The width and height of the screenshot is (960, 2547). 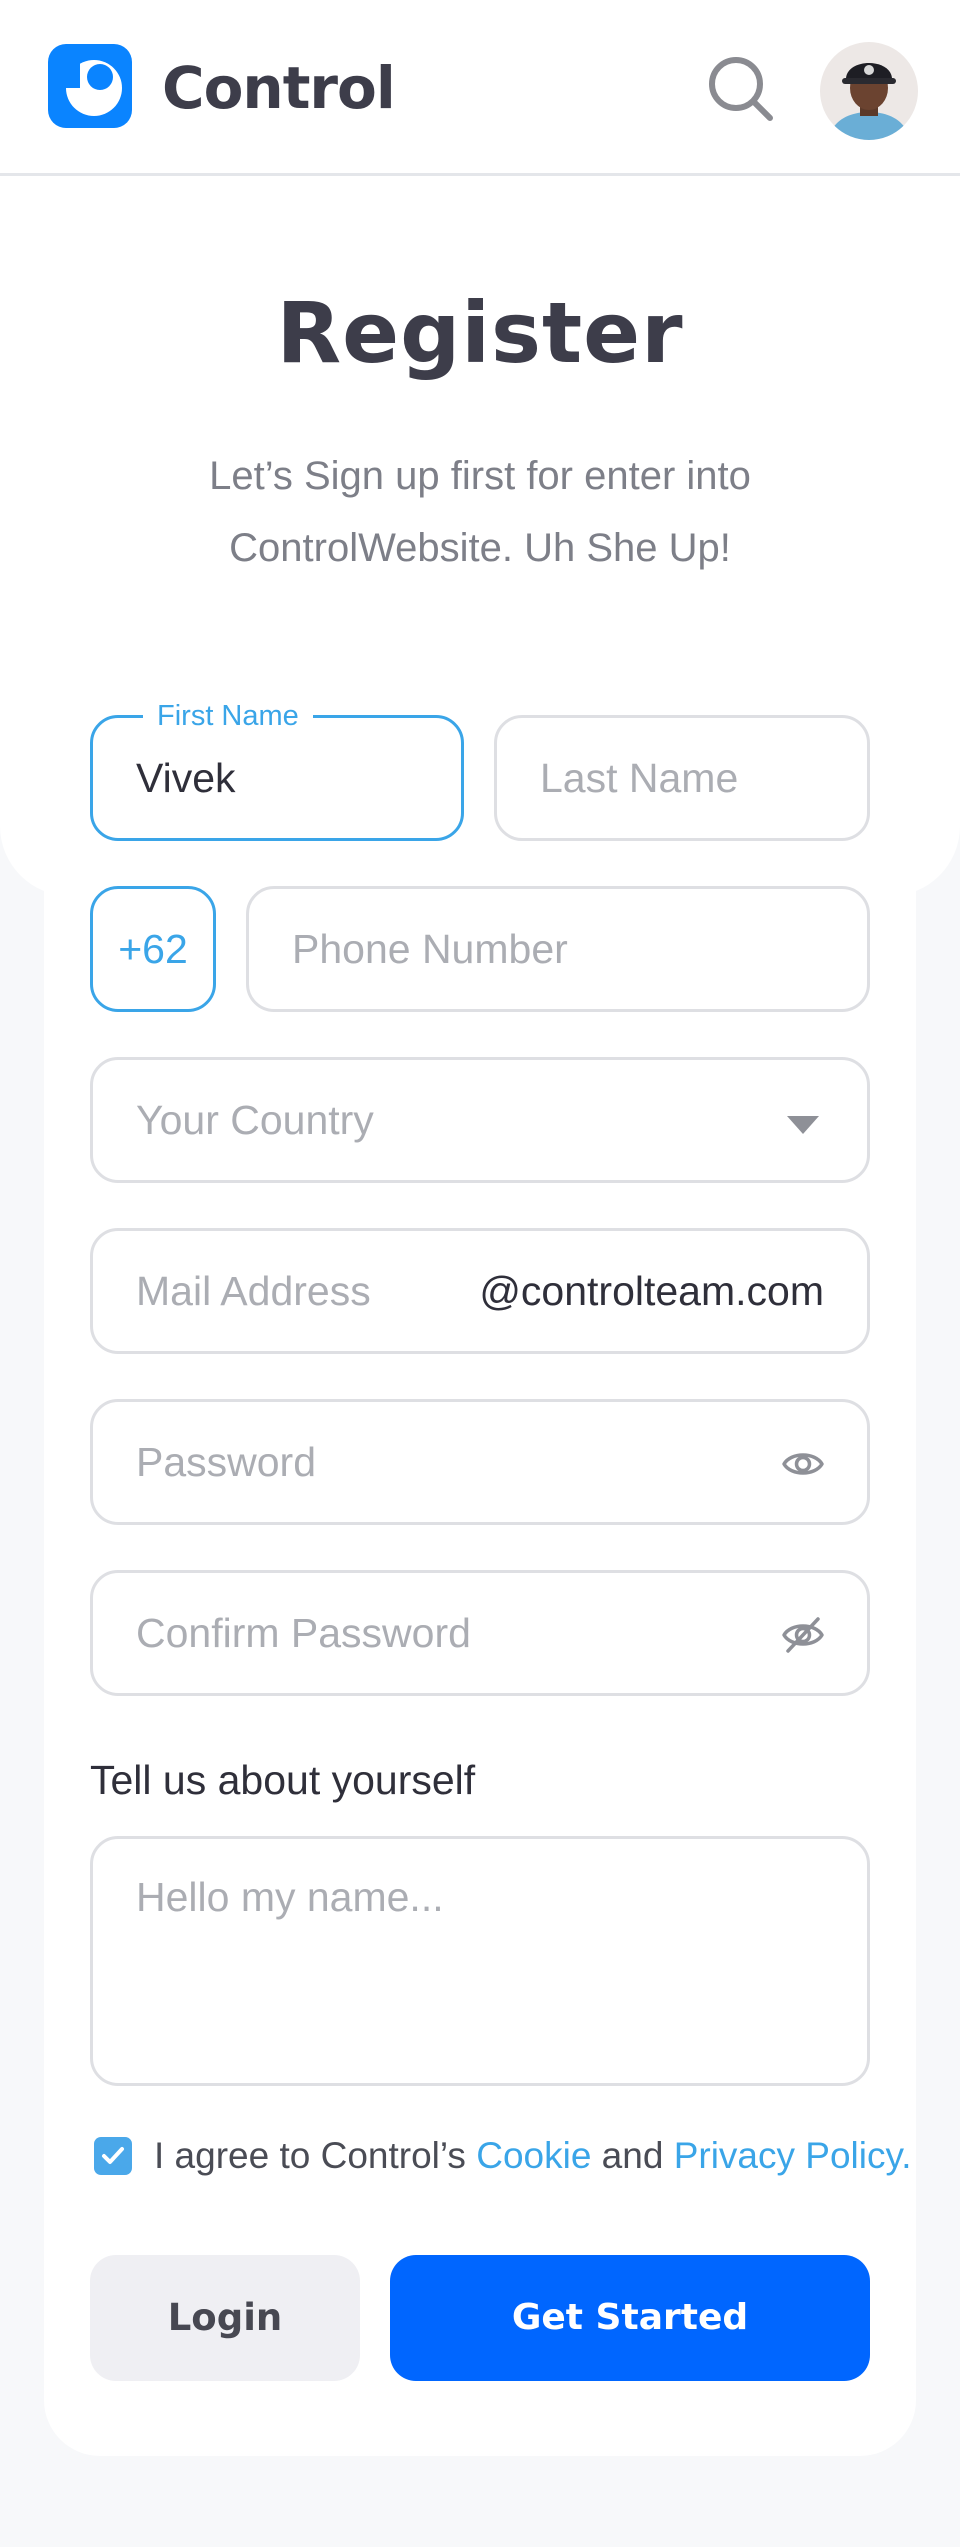 What do you see at coordinates (869, 91) in the screenshot?
I see `user-avatar` at bounding box center [869, 91].